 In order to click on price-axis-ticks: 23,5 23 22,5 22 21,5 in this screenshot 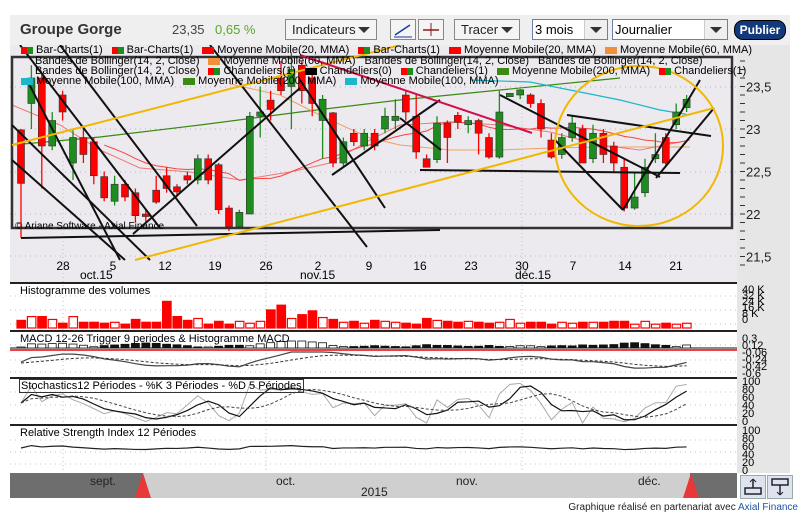, I will do `click(755, 163)`.